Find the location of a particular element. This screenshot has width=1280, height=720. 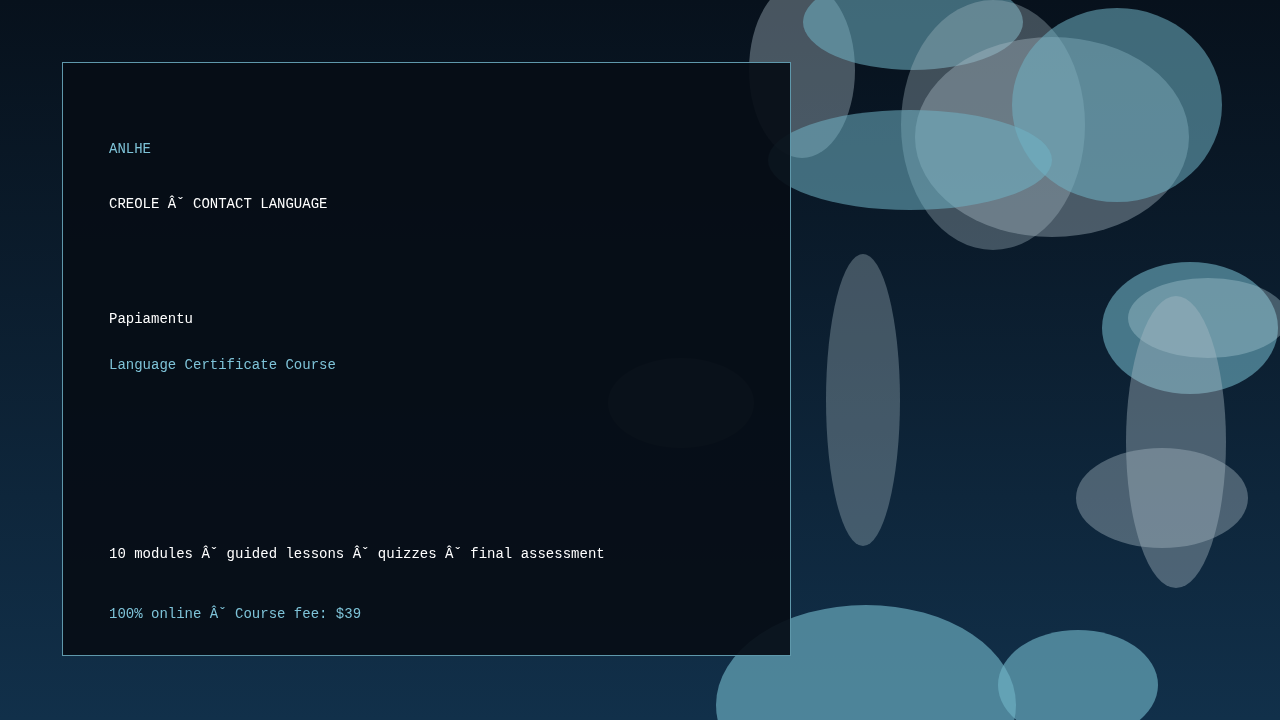

course-title: Papiamentu is located at coordinates (151, 319).